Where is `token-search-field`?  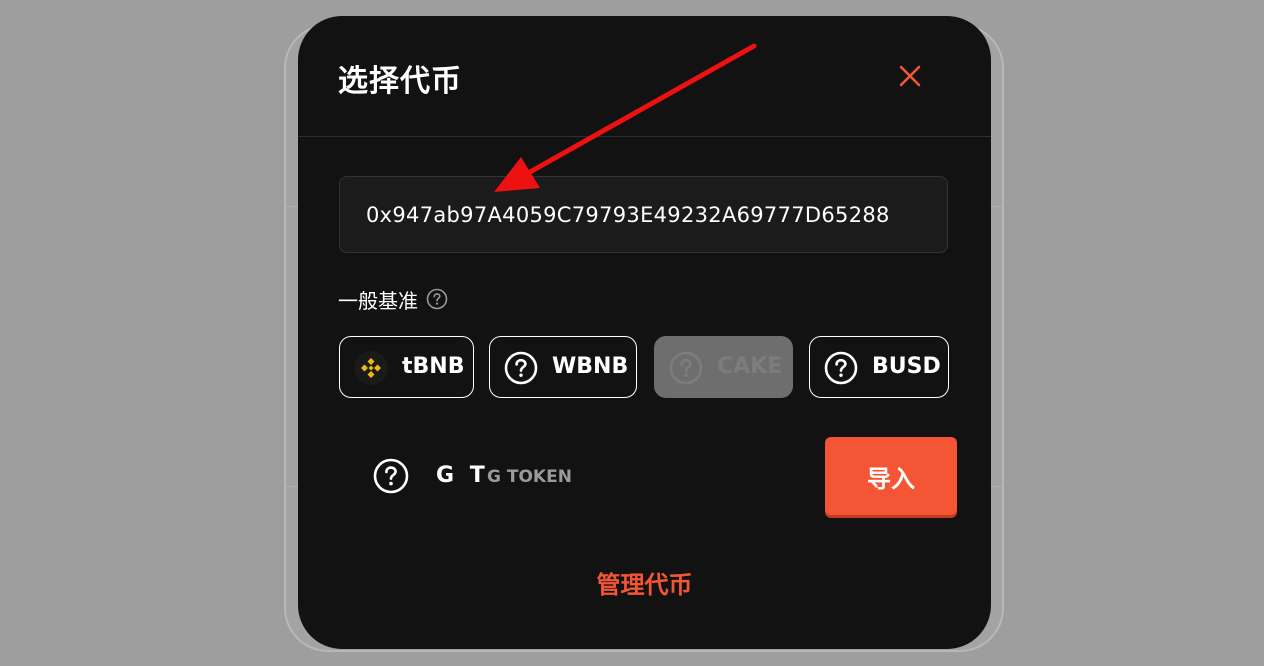
token-search-field is located at coordinates (643, 214).